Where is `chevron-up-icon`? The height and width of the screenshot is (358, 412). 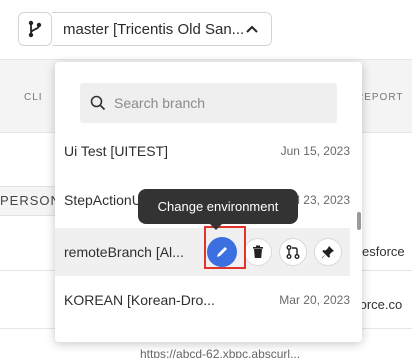 chevron-up-icon is located at coordinates (252, 29).